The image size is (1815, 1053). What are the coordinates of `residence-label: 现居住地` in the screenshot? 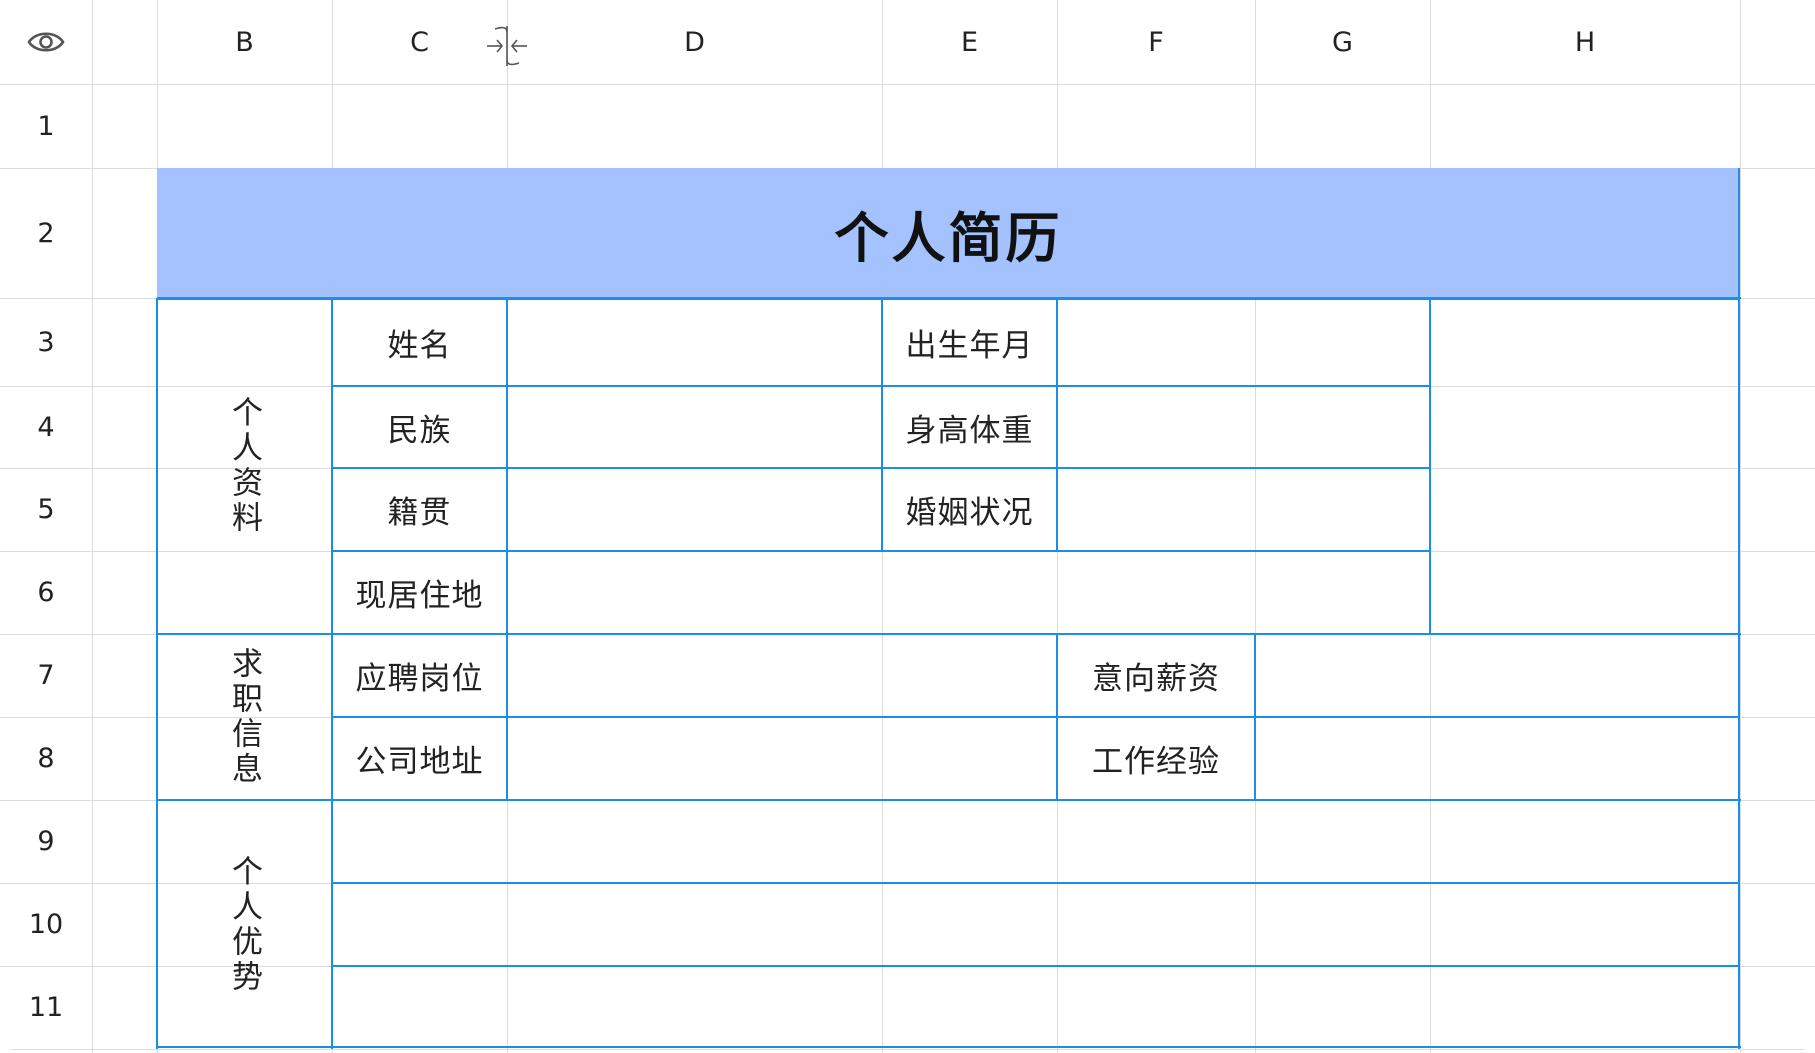 It's located at (419, 592).